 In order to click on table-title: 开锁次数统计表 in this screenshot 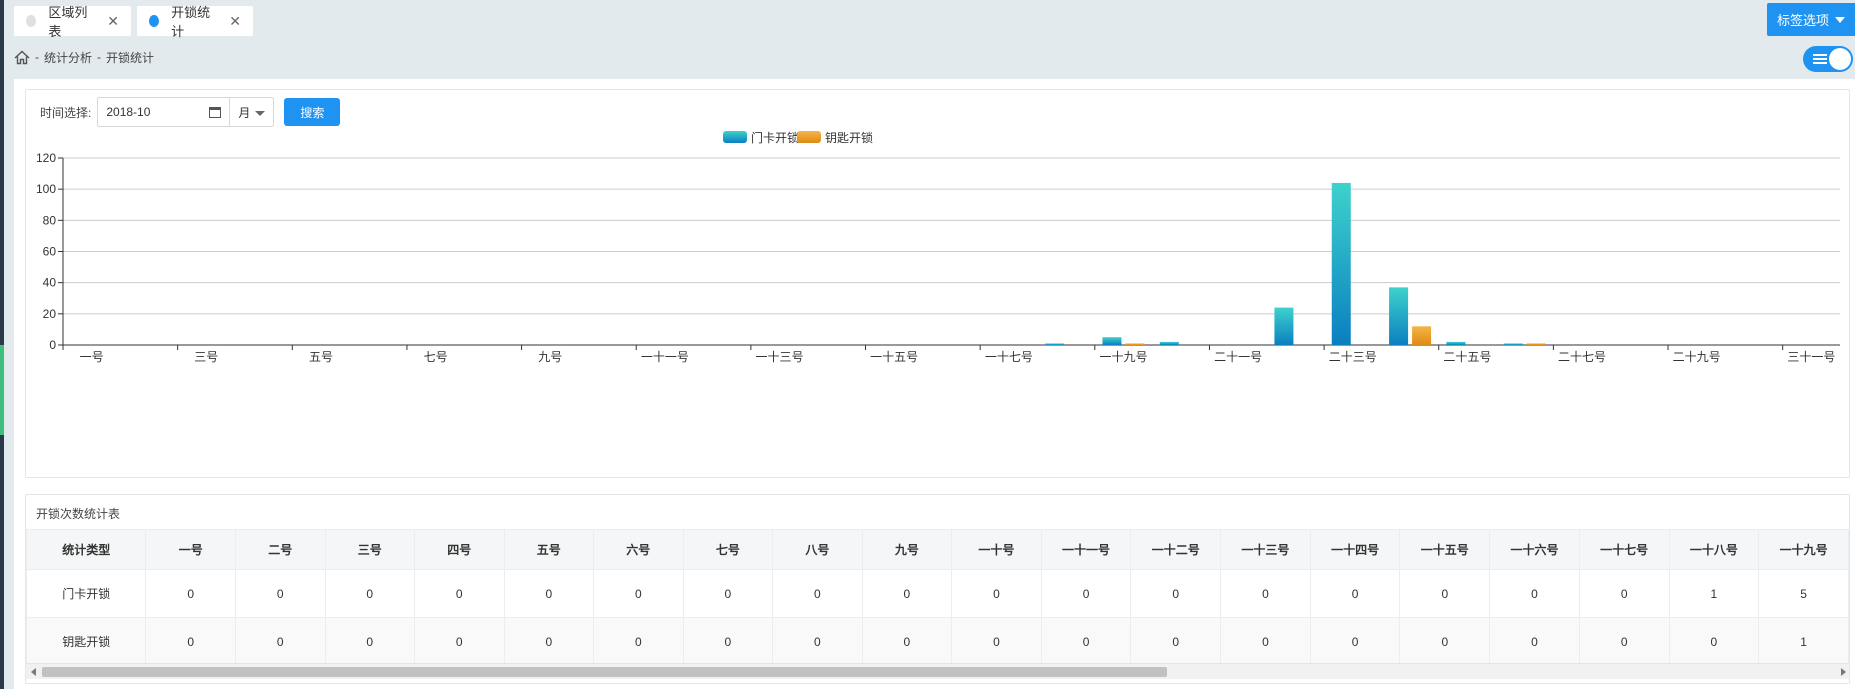, I will do `click(78, 514)`.